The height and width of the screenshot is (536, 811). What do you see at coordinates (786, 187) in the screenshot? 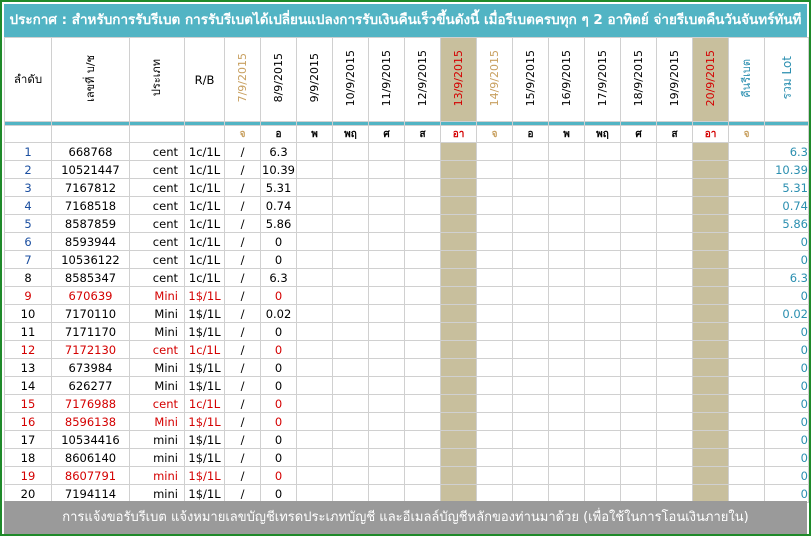
I see `row-total-lot: 5.31` at bounding box center [786, 187].